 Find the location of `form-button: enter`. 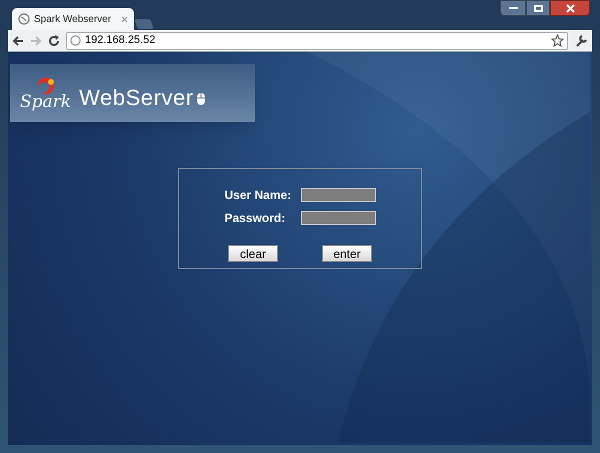

form-button: enter is located at coordinates (347, 253).